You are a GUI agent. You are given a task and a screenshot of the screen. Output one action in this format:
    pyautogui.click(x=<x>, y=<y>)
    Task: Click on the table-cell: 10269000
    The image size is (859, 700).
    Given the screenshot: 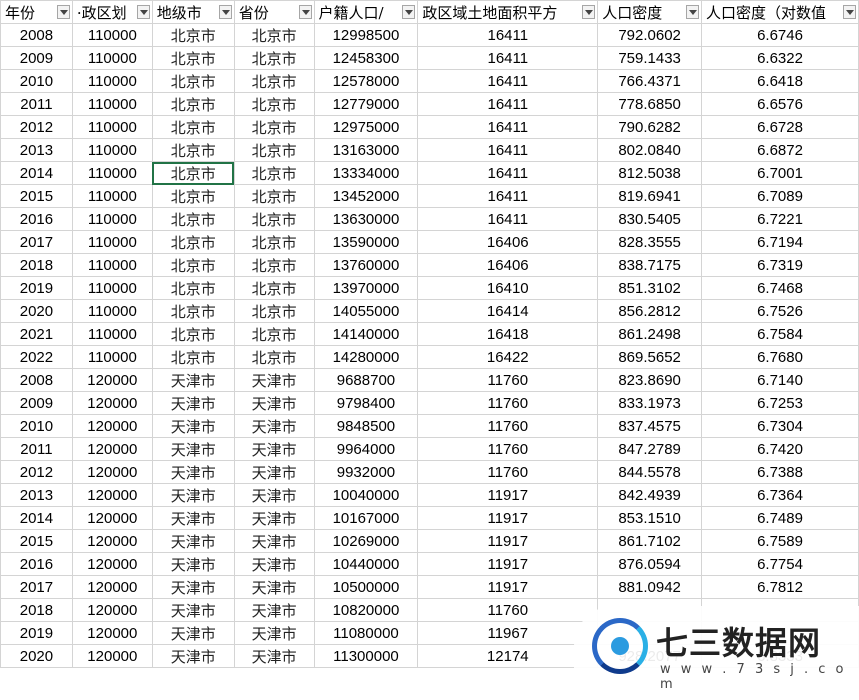 What is the action you would take?
    pyautogui.click(x=366, y=541)
    